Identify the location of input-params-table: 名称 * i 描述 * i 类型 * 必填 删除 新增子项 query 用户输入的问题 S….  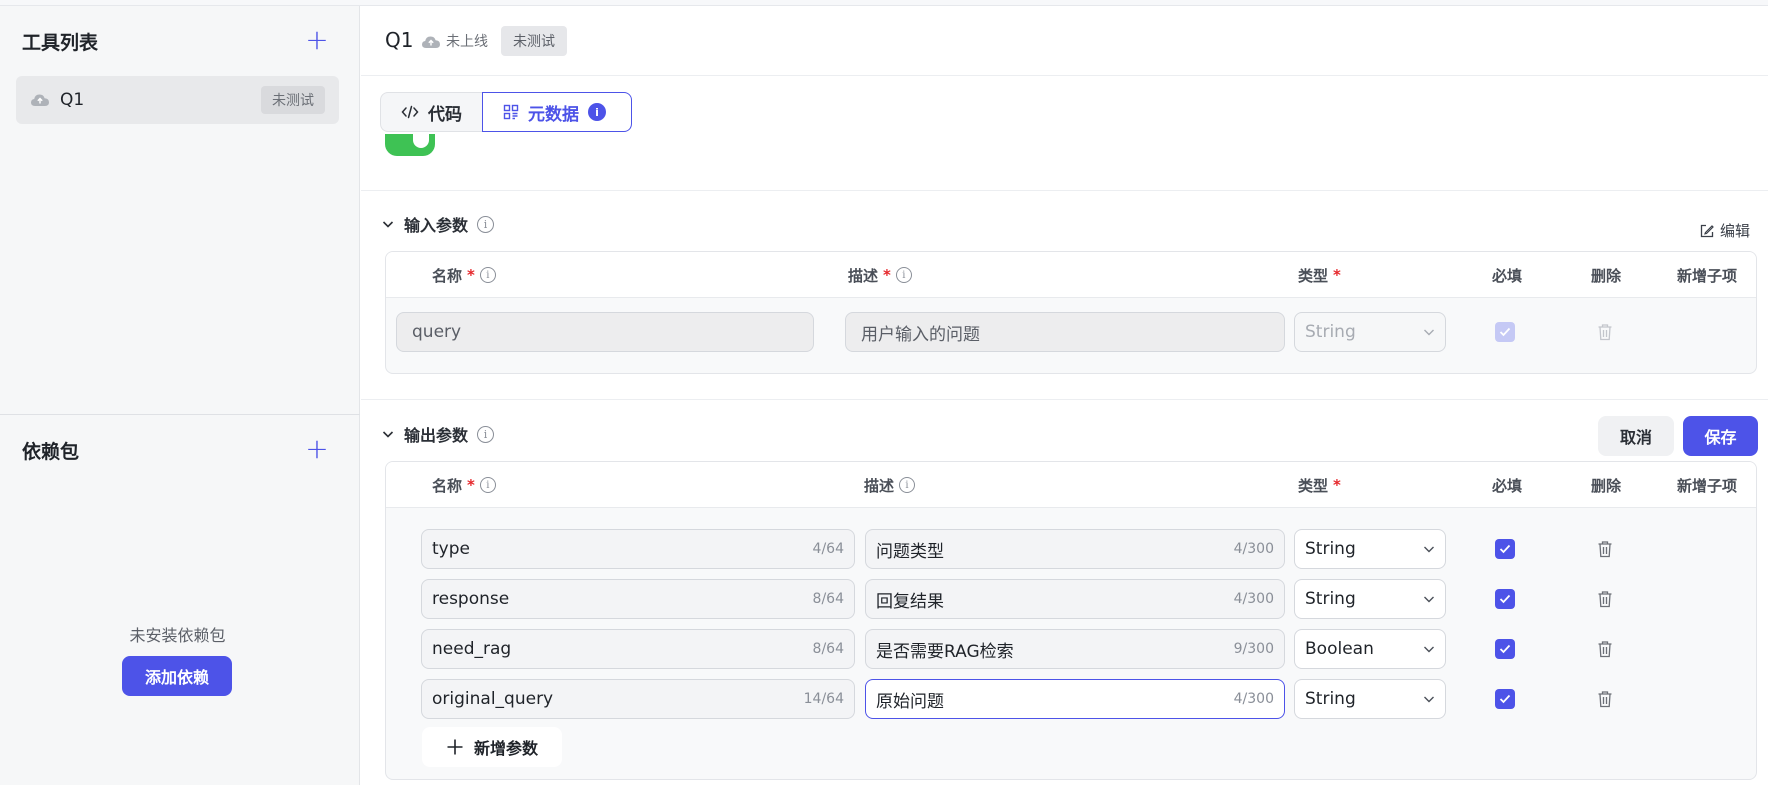
(1071, 312).